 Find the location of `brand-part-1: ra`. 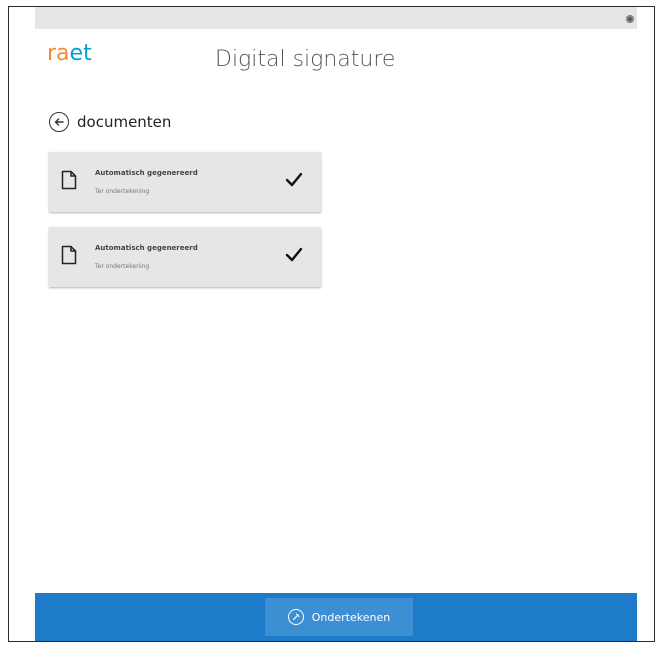

brand-part-1: ra is located at coordinates (58, 53).